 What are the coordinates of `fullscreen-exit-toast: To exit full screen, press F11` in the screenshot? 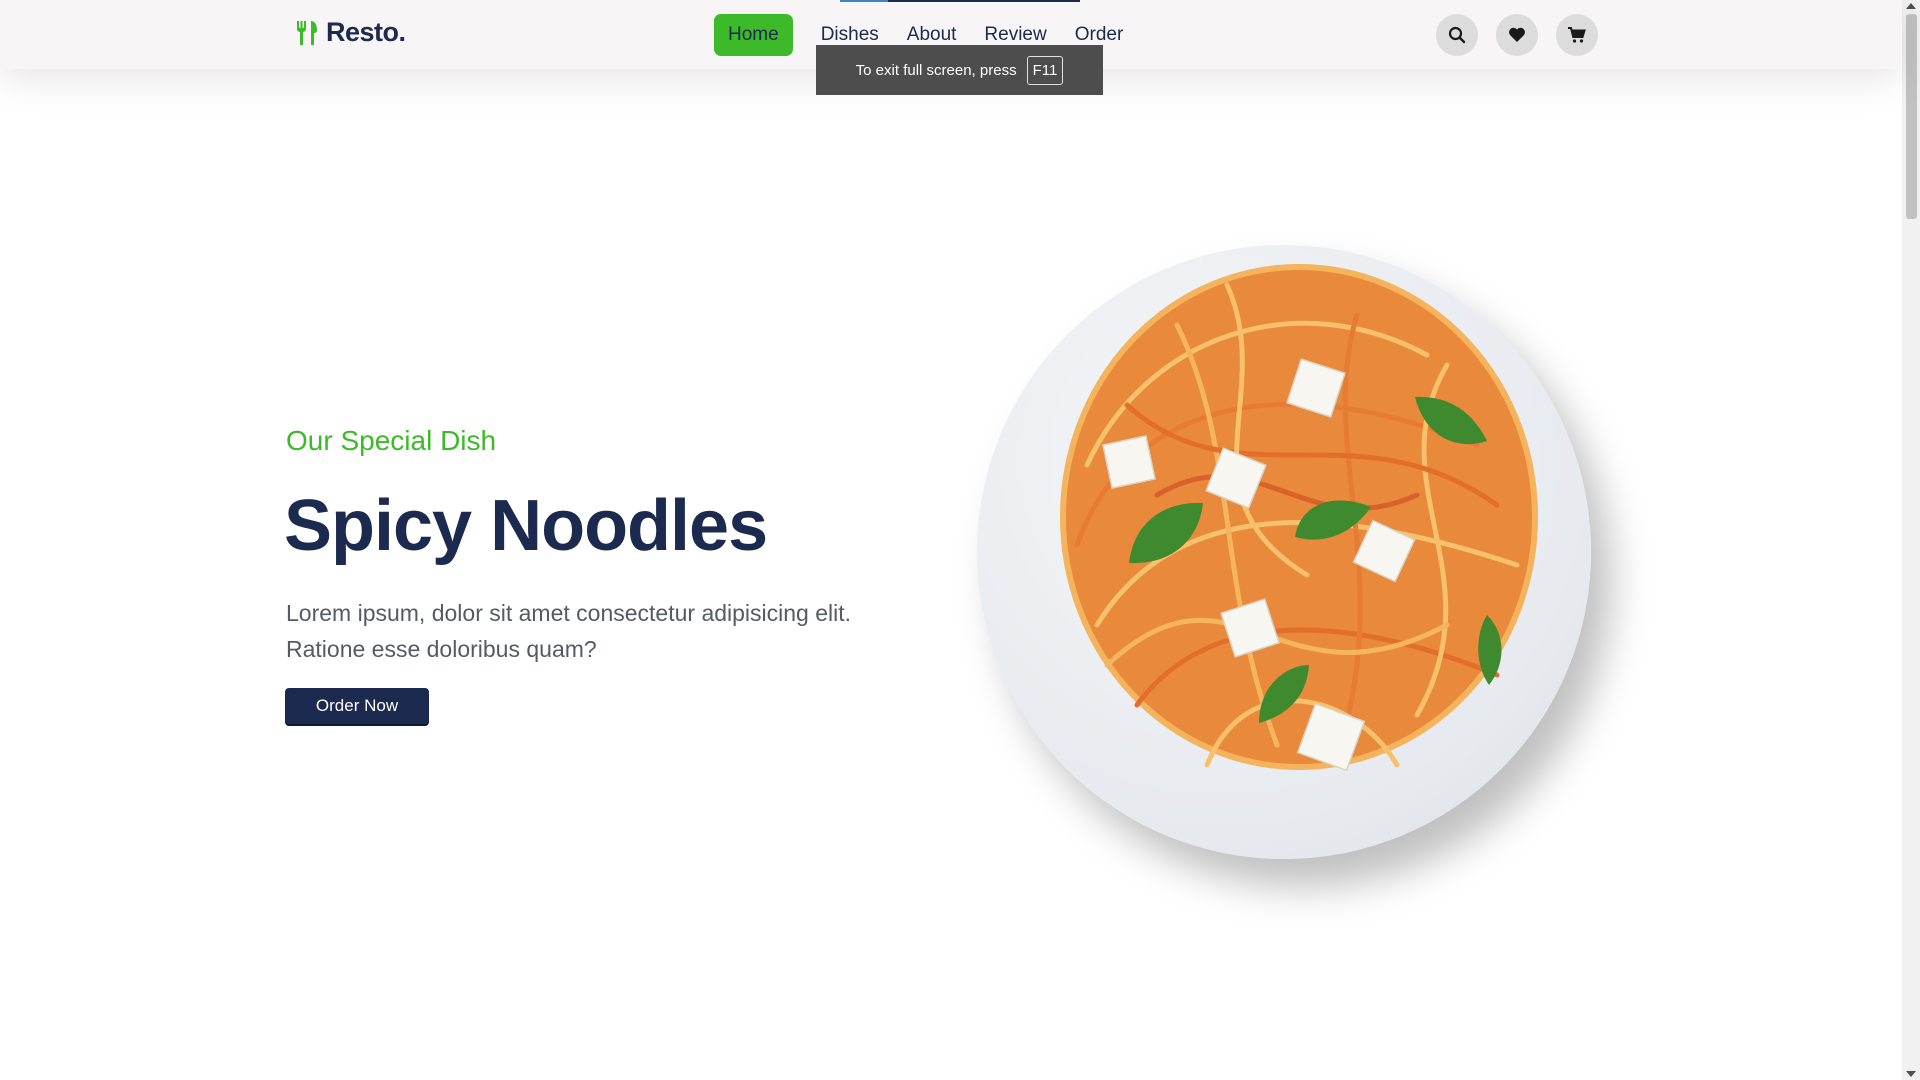 It's located at (959, 70).